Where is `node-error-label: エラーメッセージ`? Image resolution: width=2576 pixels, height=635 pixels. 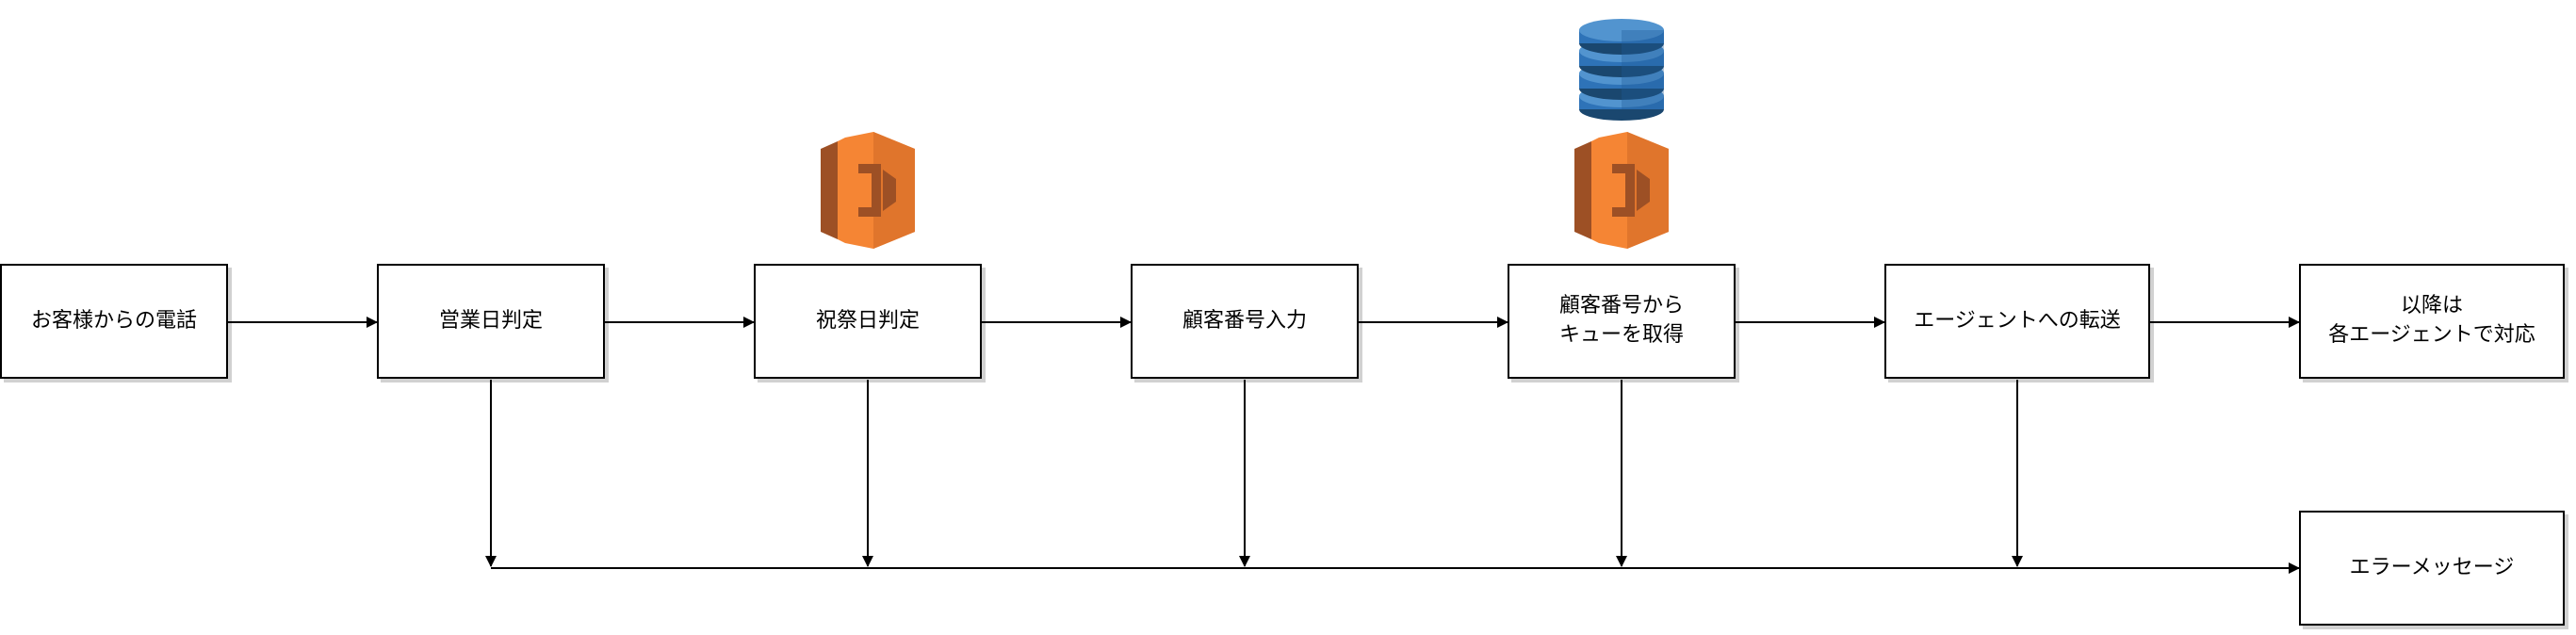 node-error-label: エラーメッセージ is located at coordinates (2432, 567).